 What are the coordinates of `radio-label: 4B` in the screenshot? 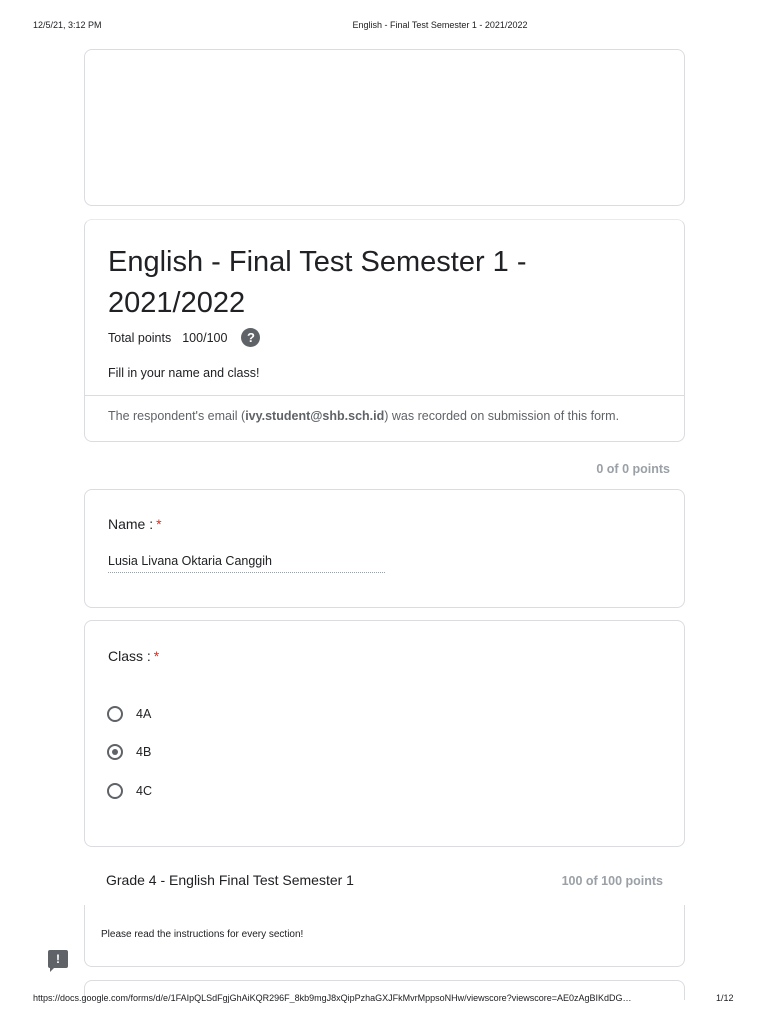 It's located at (144, 752).